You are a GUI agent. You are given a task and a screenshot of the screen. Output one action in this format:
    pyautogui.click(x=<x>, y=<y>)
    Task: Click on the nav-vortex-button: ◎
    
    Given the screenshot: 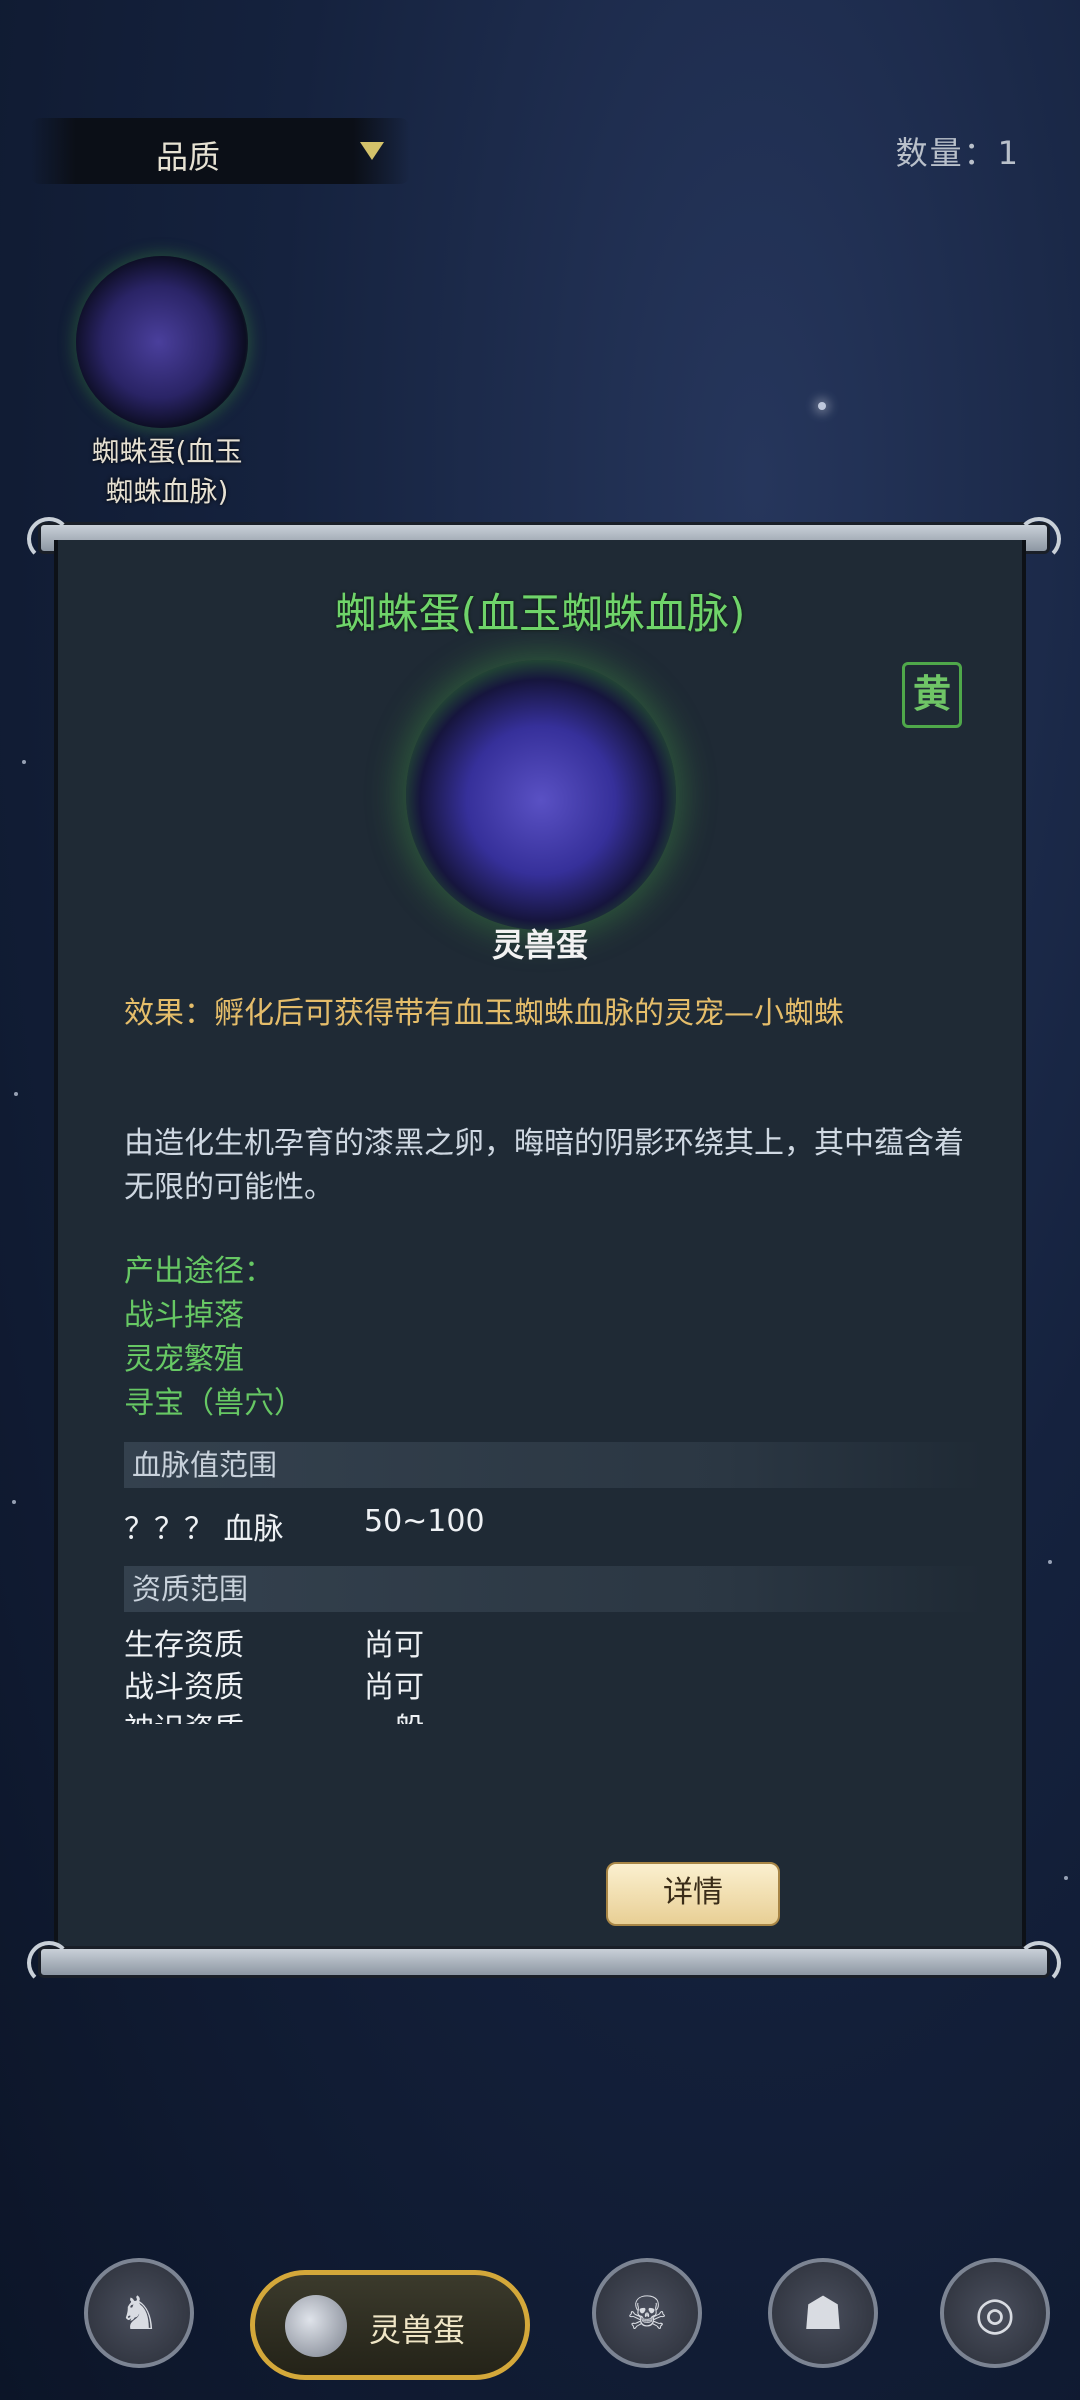 What is the action you would take?
    pyautogui.click(x=995, y=2313)
    